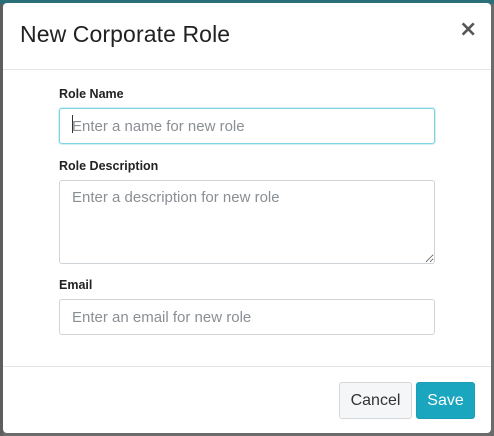 This screenshot has height=436, width=494. I want to click on email-label: Email, so click(76, 285).